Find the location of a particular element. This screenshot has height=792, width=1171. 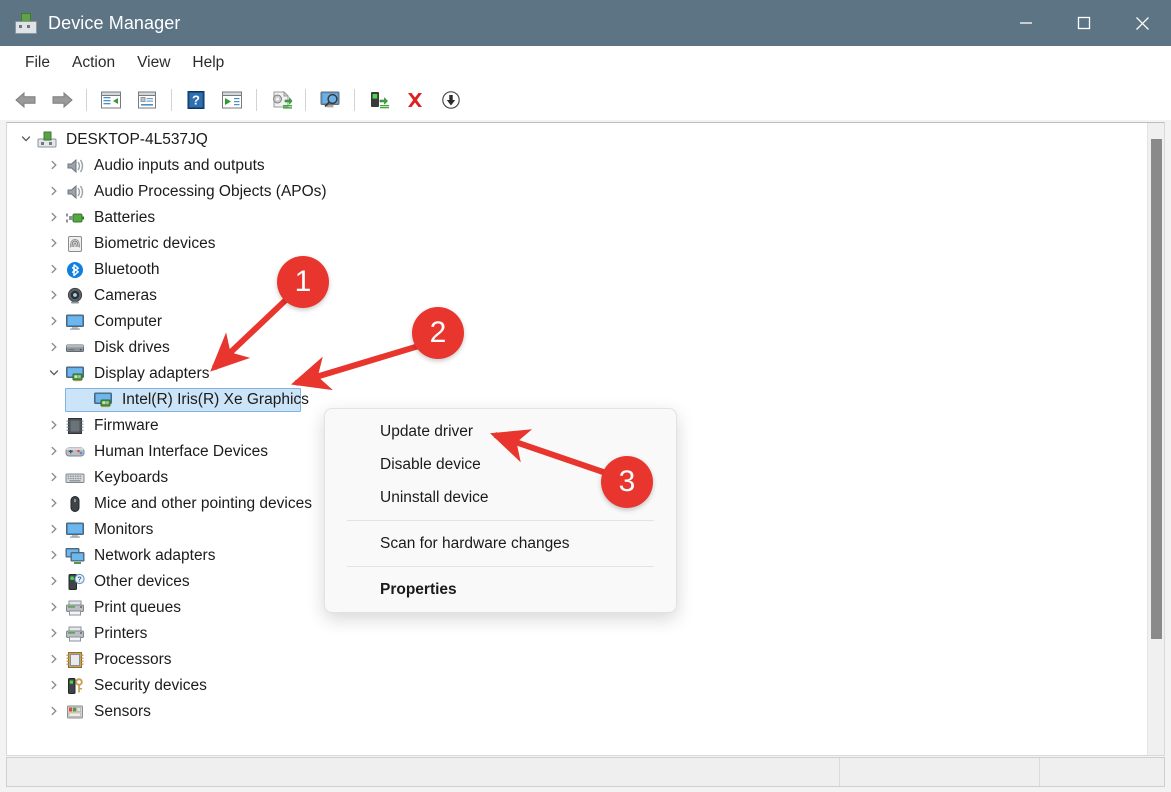

tree-vertical-scrollbar is located at coordinates (1155, 439).